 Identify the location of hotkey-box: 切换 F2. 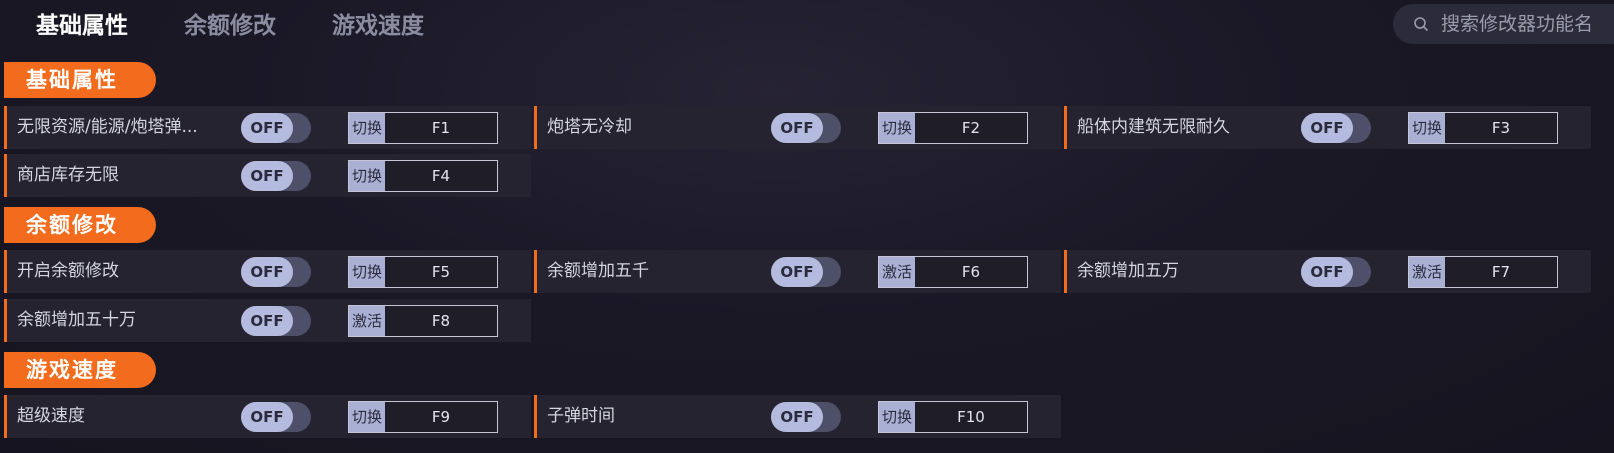
(953, 128).